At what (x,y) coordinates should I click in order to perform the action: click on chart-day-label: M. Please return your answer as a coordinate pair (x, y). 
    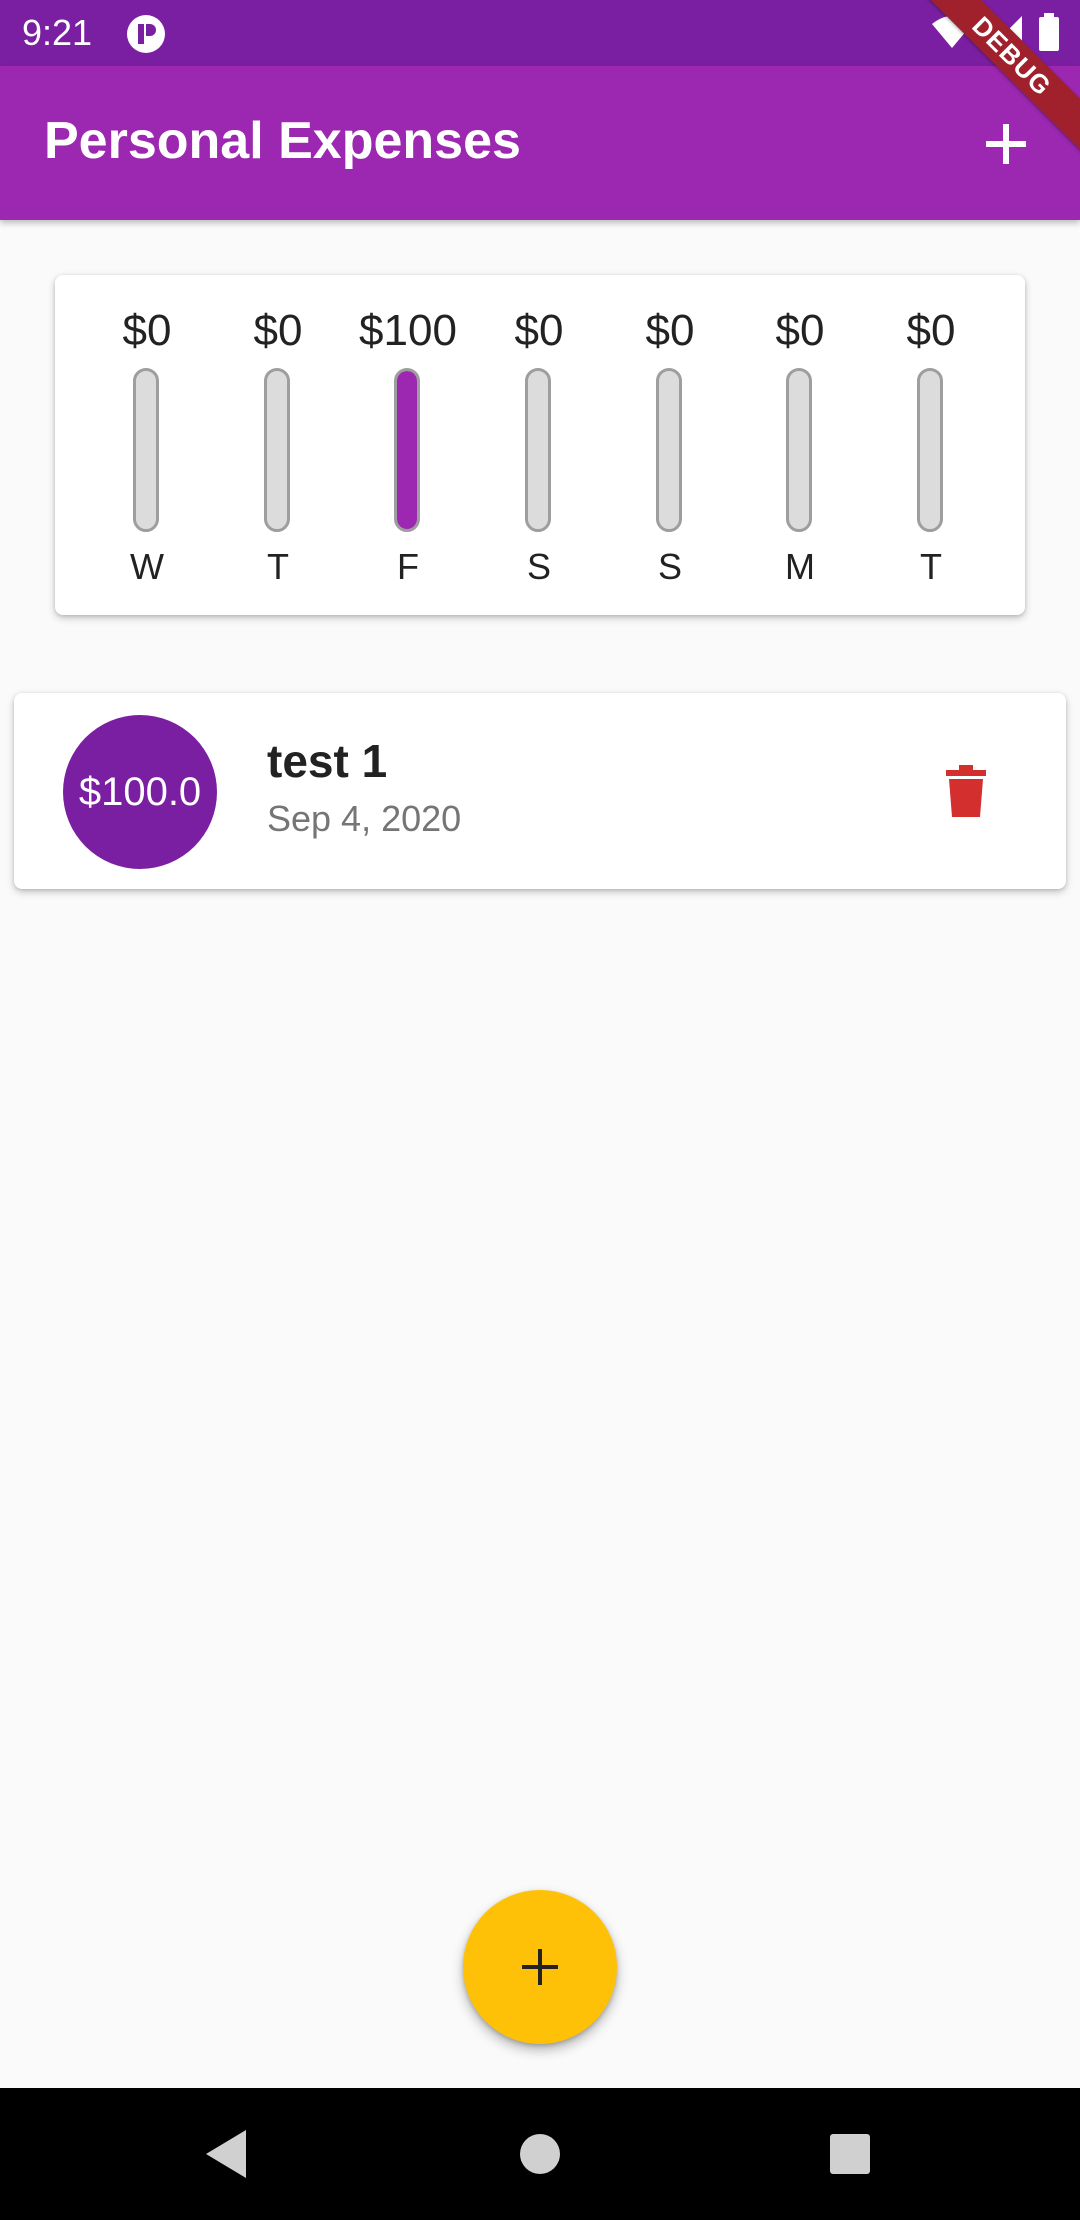
    Looking at the image, I should click on (800, 566).